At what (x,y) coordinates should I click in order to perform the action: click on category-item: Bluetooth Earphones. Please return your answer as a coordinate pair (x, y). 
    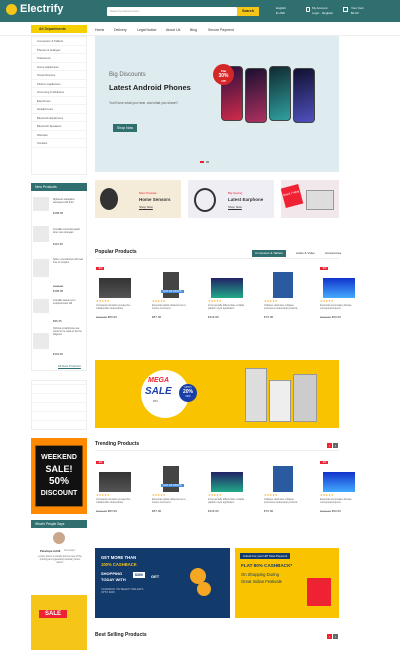
    Looking at the image, I should click on (59, 118).